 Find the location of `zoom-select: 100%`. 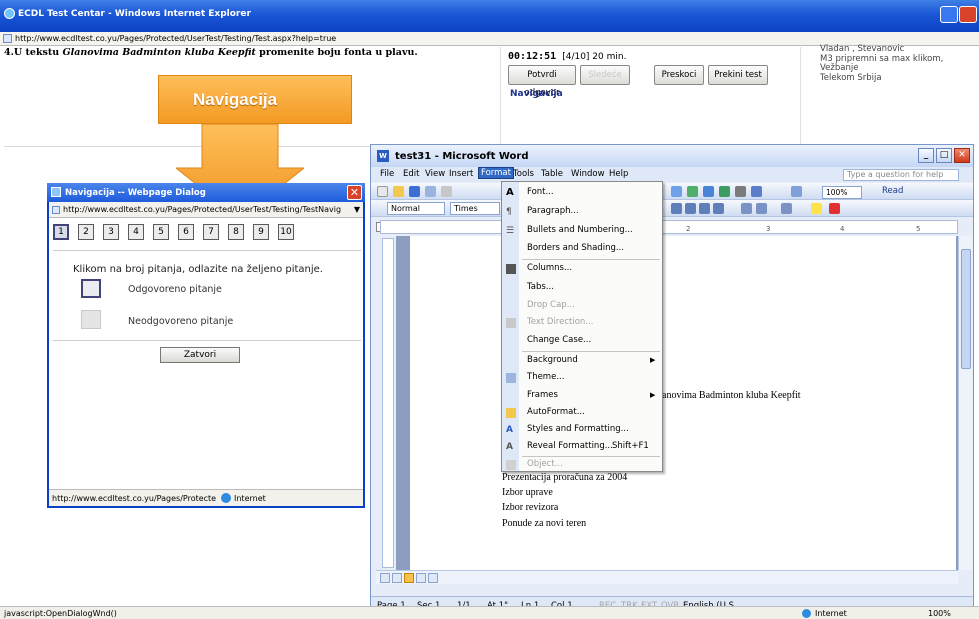

zoom-select: 100% is located at coordinates (842, 192).